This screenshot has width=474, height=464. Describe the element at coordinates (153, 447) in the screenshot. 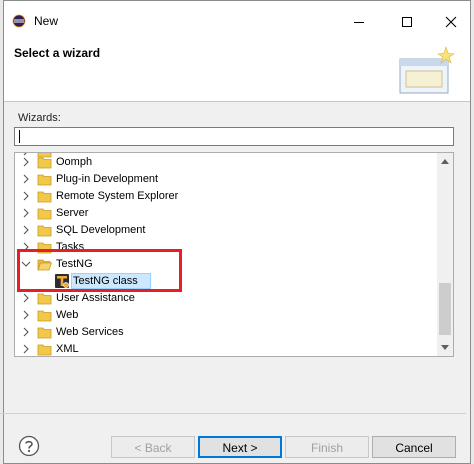

I see `back-button: < Back` at that location.